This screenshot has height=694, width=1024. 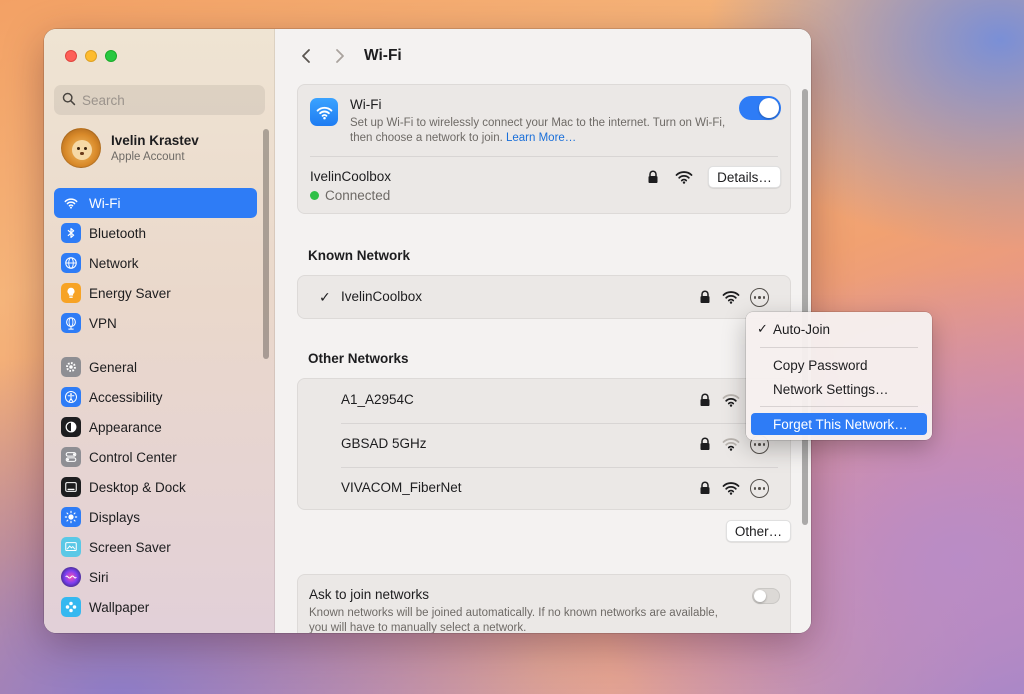 I want to click on sidebar-item-siri: Siri, so click(x=155, y=577).